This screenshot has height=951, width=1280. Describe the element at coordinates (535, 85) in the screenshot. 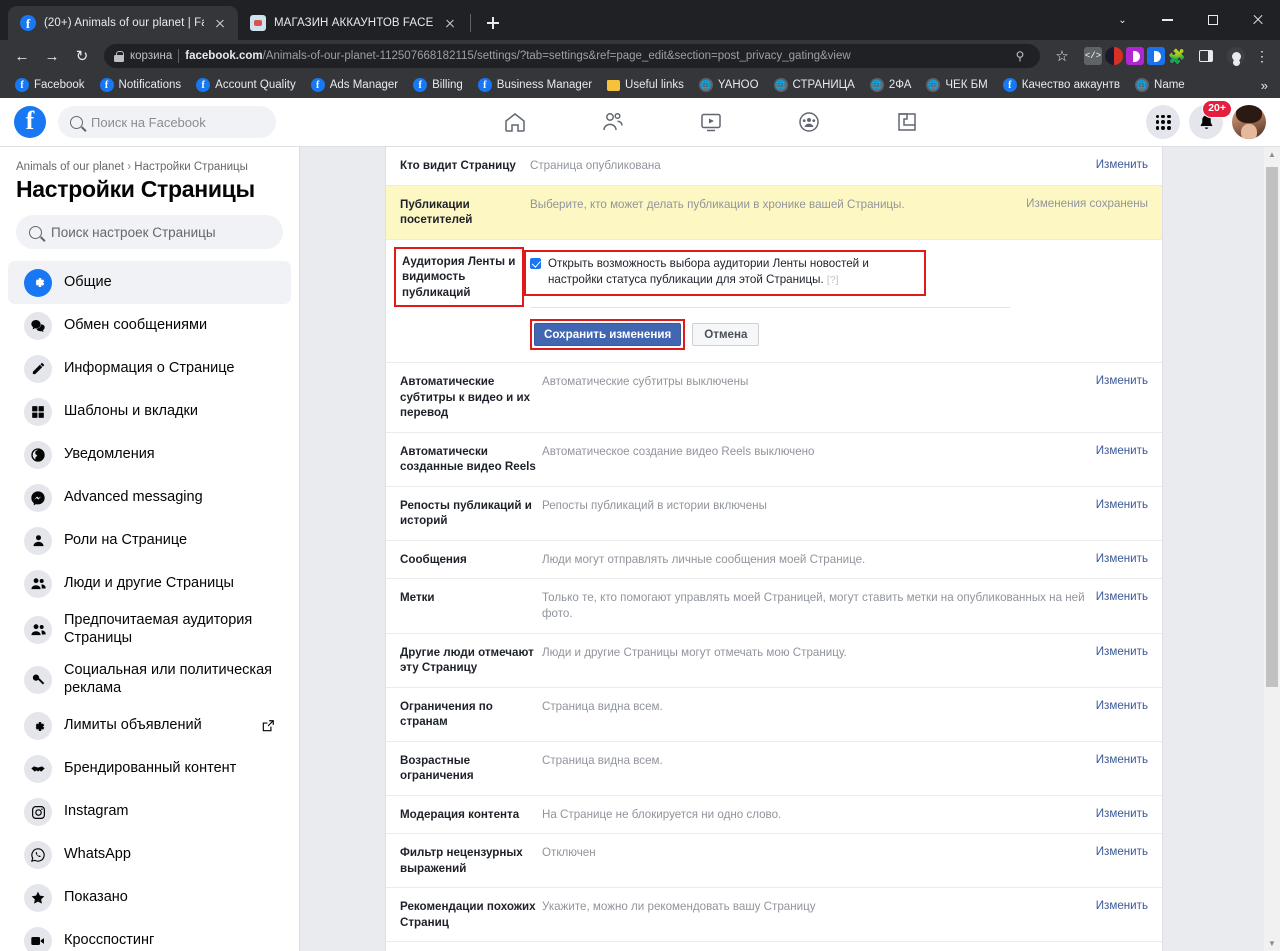

I see `bookmark-business-manager: f Business Manager` at that location.